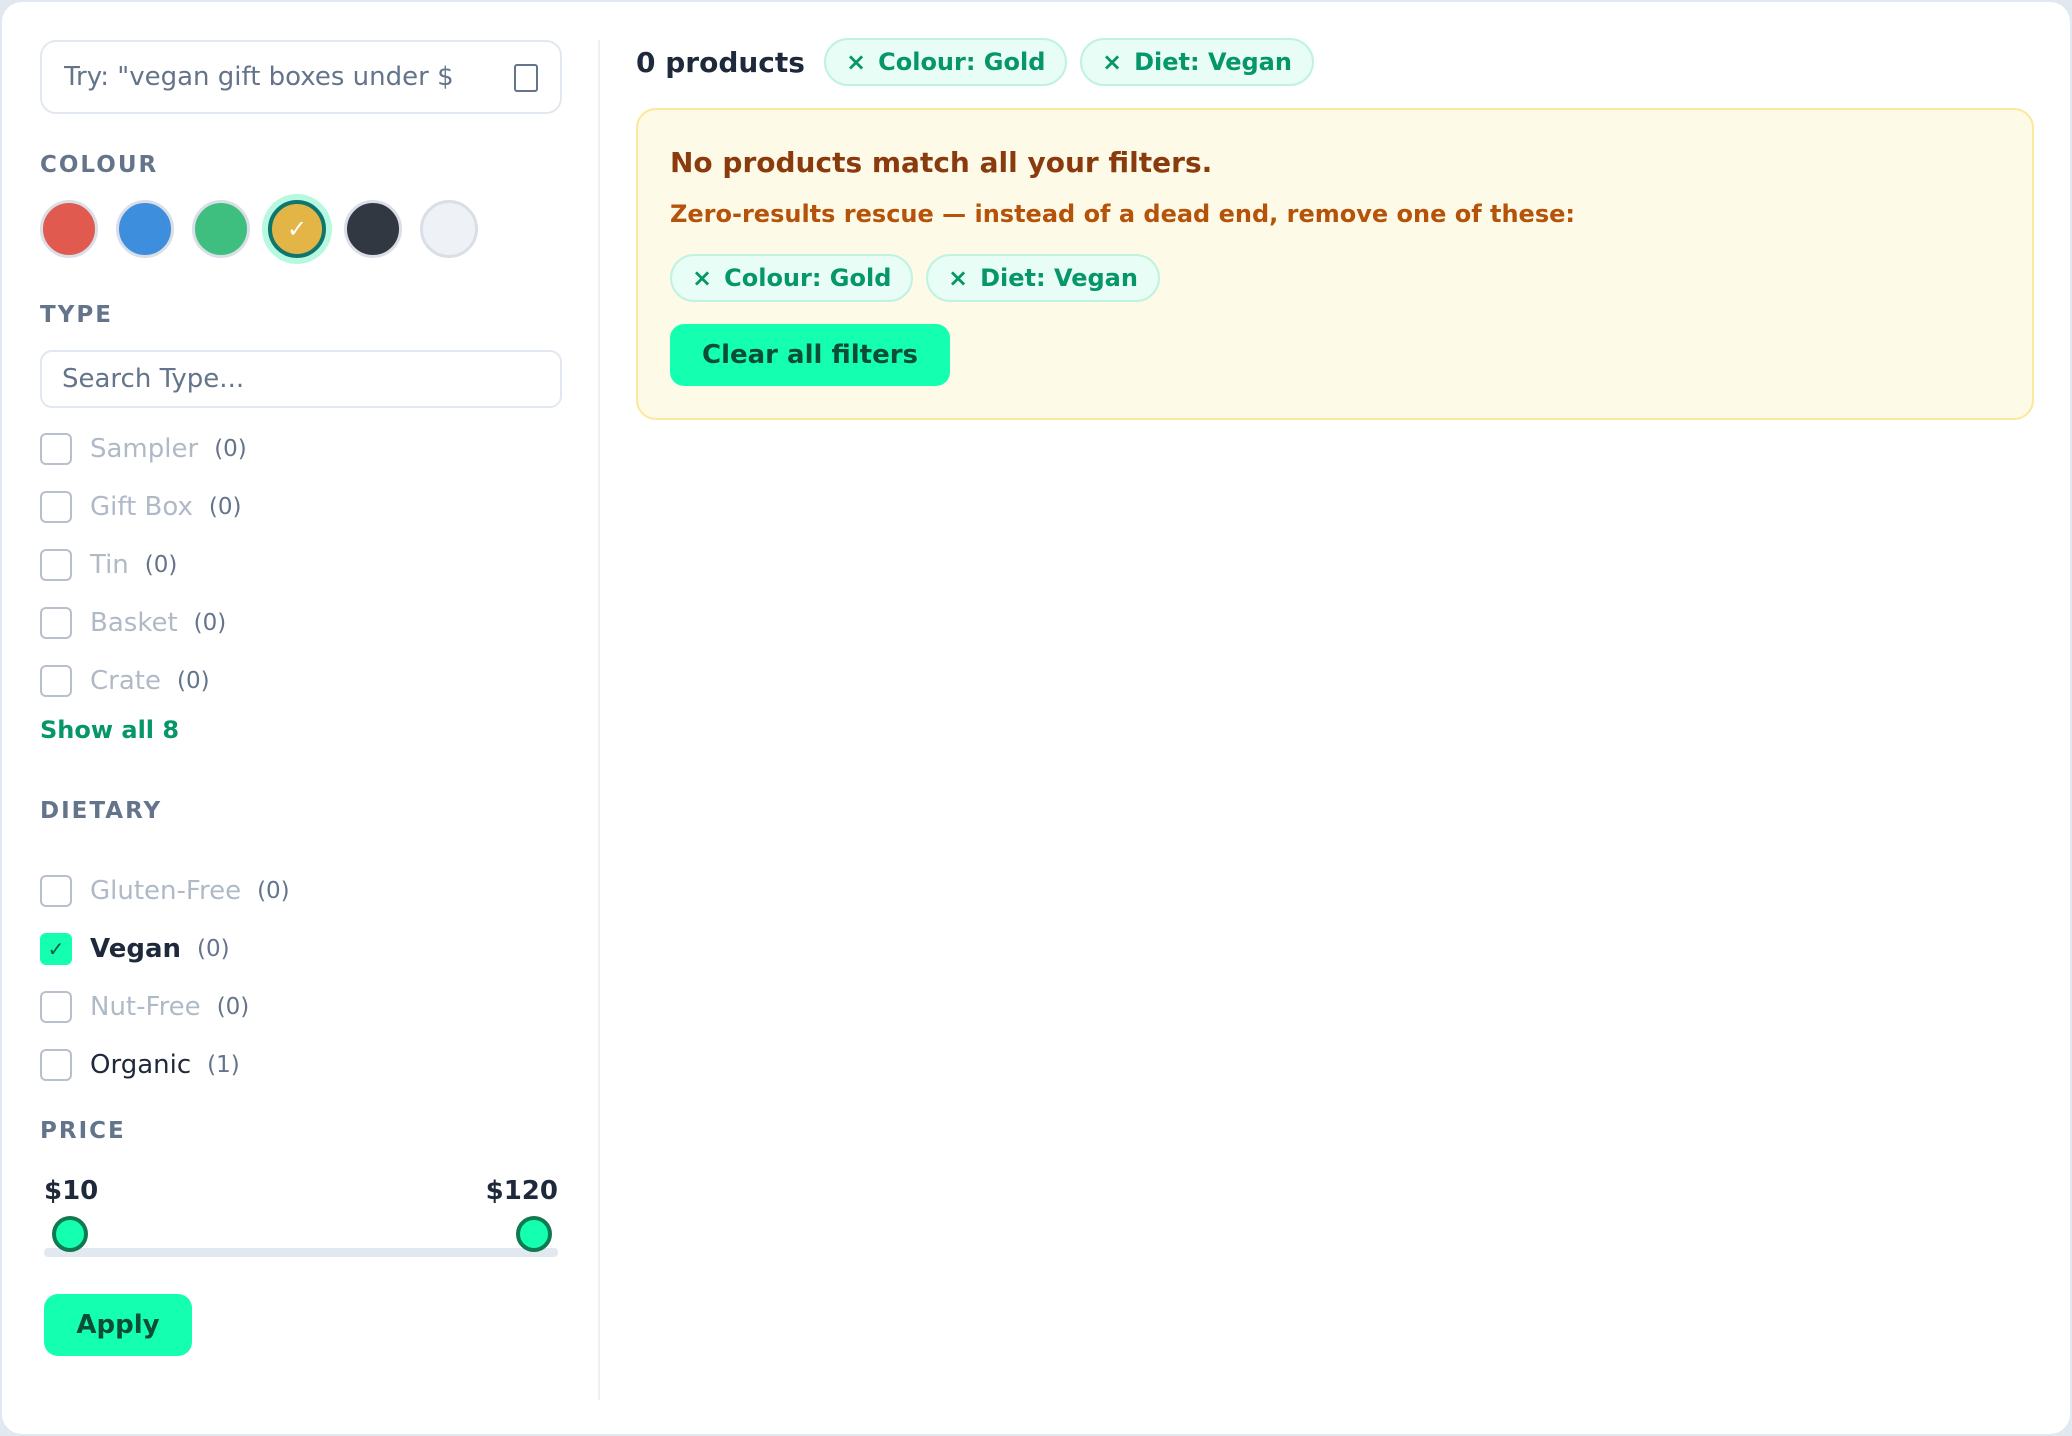 The height and width of the screenshot is (1436, 2072). I want to click on rescue-chip-diet: × Diet: Vegan, so click(1043, 278).